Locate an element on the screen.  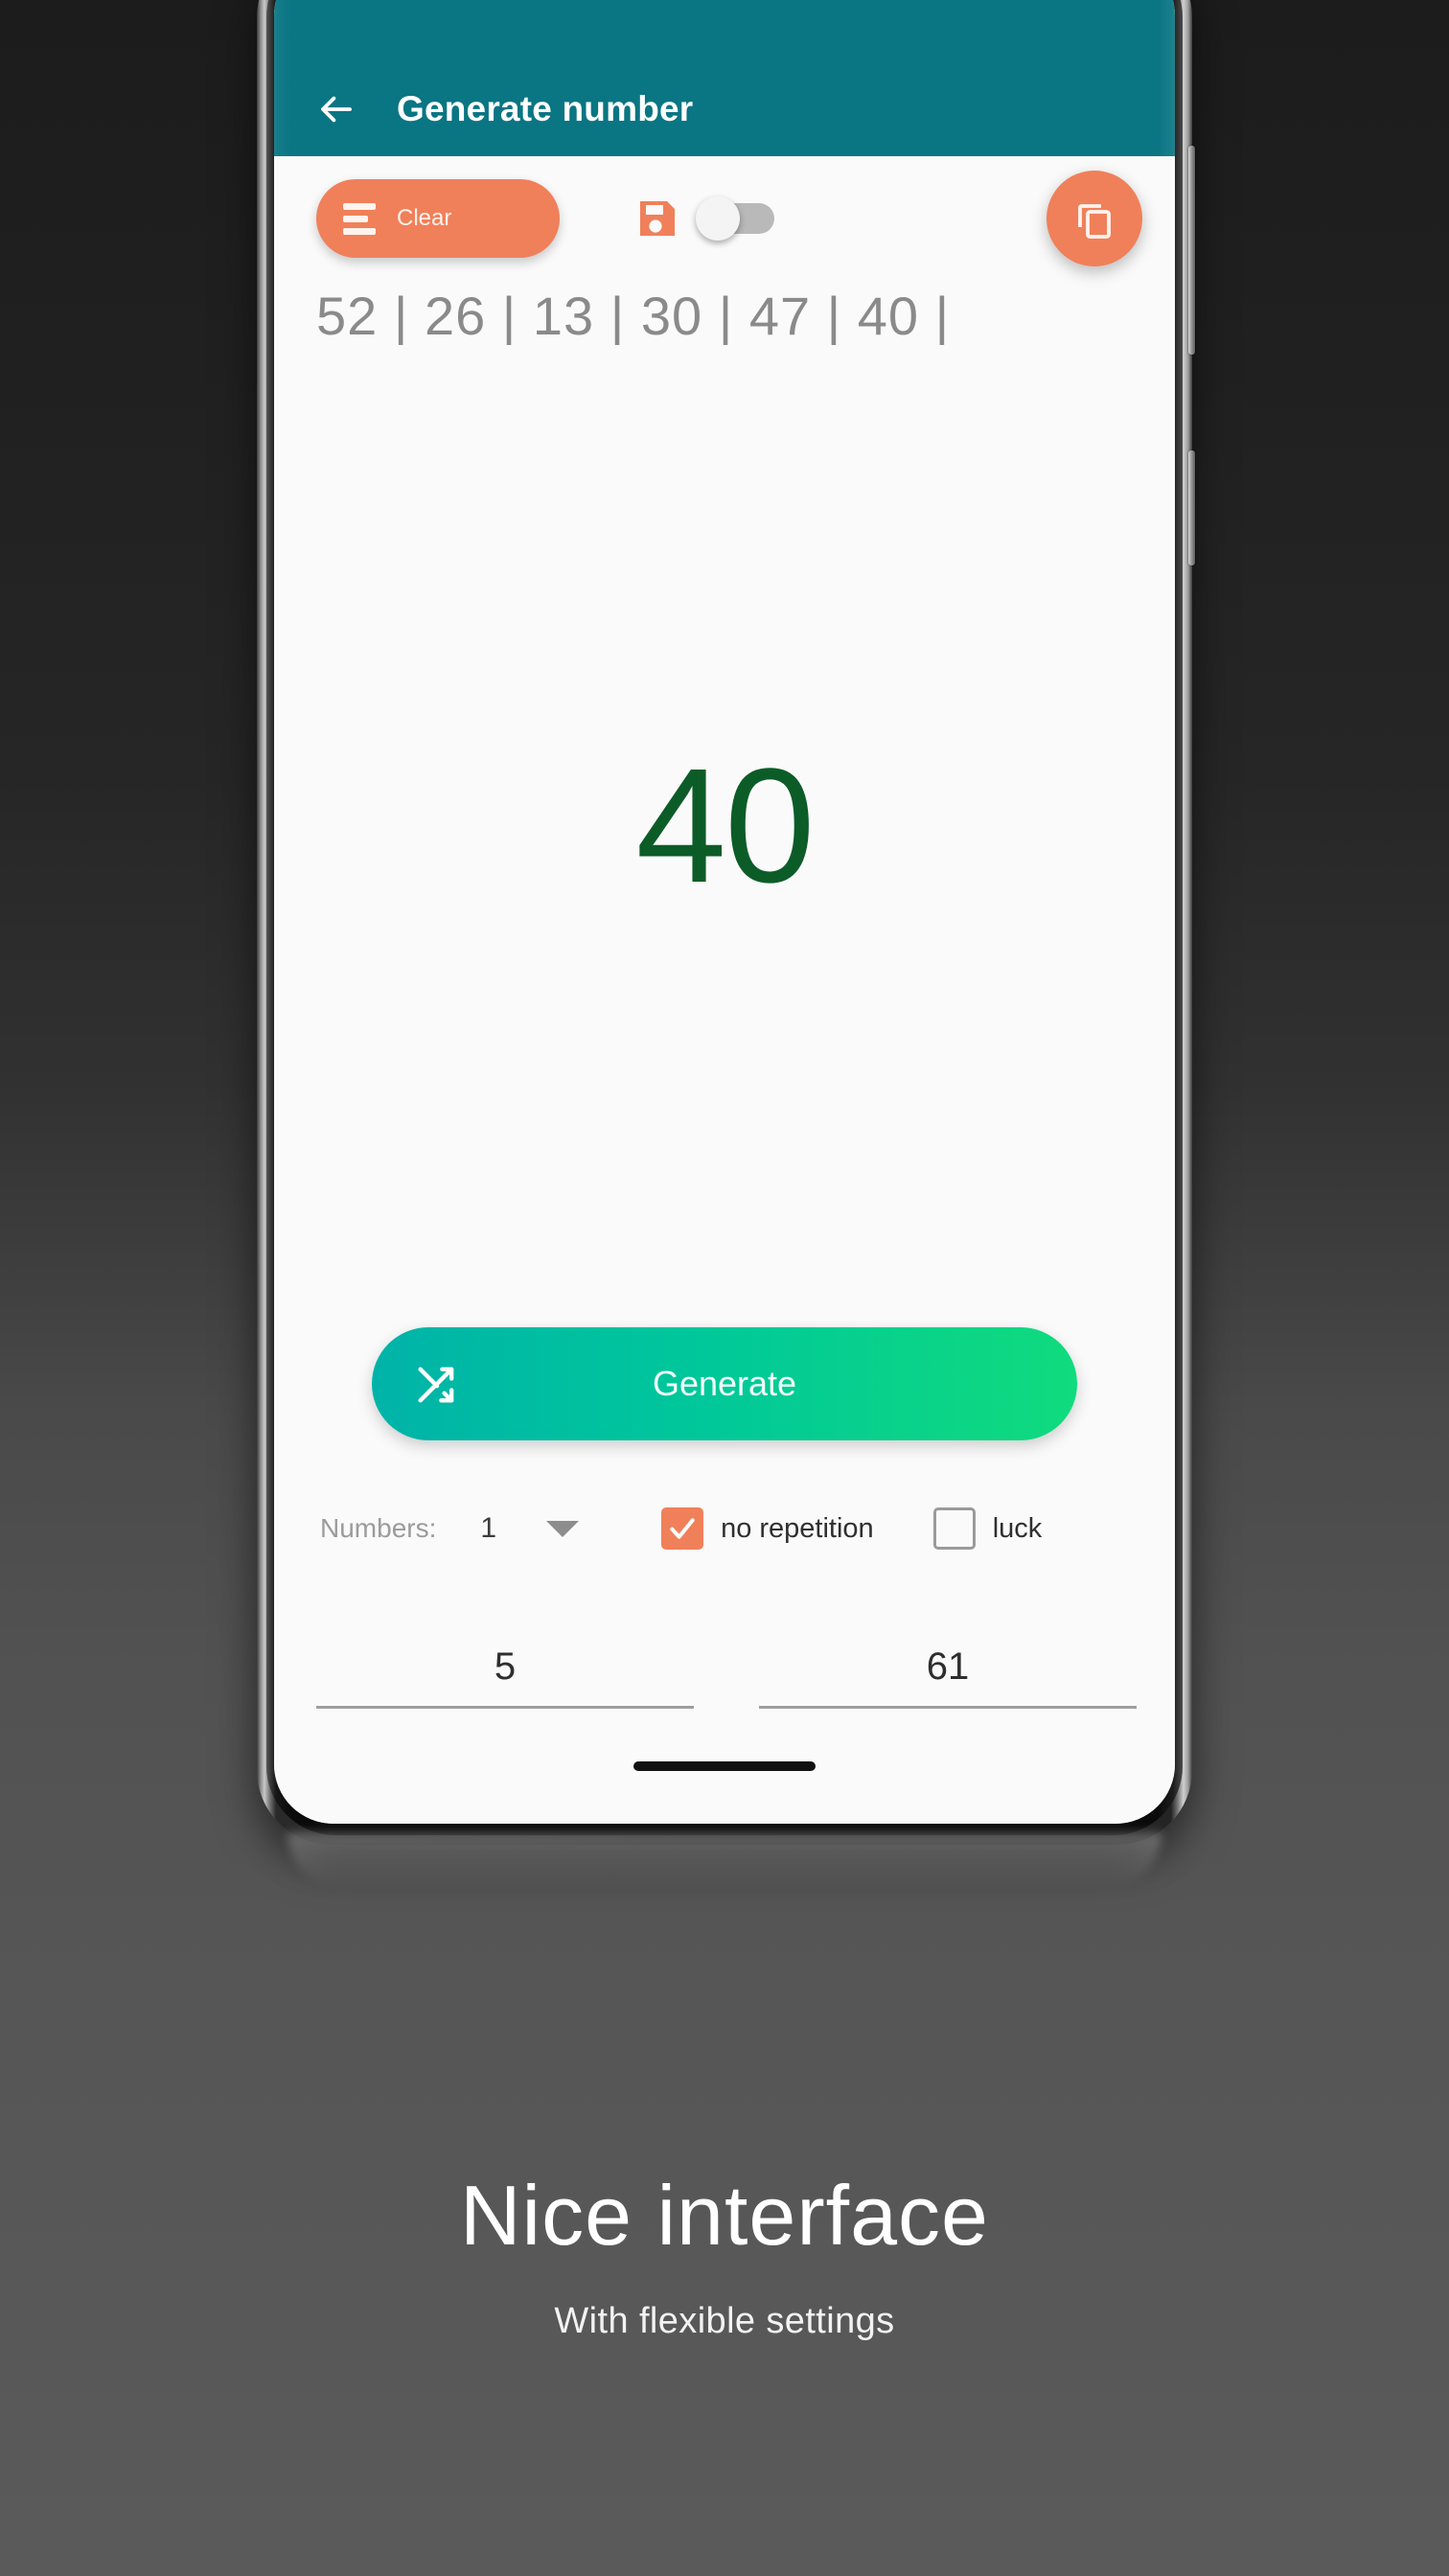
promo-title: Nice interface is located at coordinates (724, 2215).